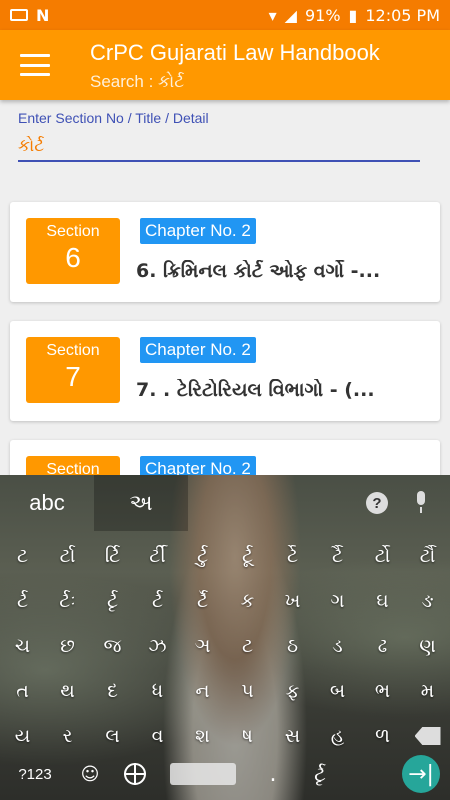 The image size is (450, 800). I want to click on mic-icon, so click(421, 503).